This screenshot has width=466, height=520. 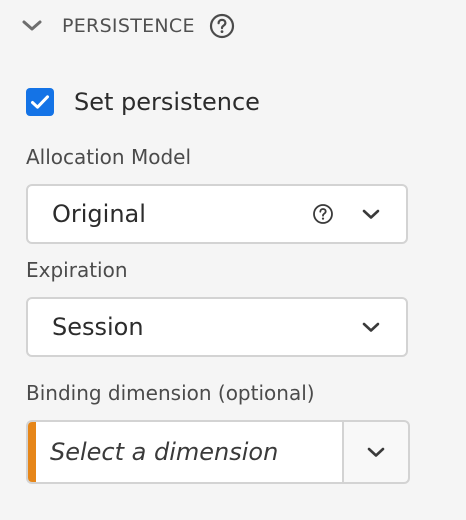 I want to click on section-title: PERSISTENCE, so click(x=128, y=26).